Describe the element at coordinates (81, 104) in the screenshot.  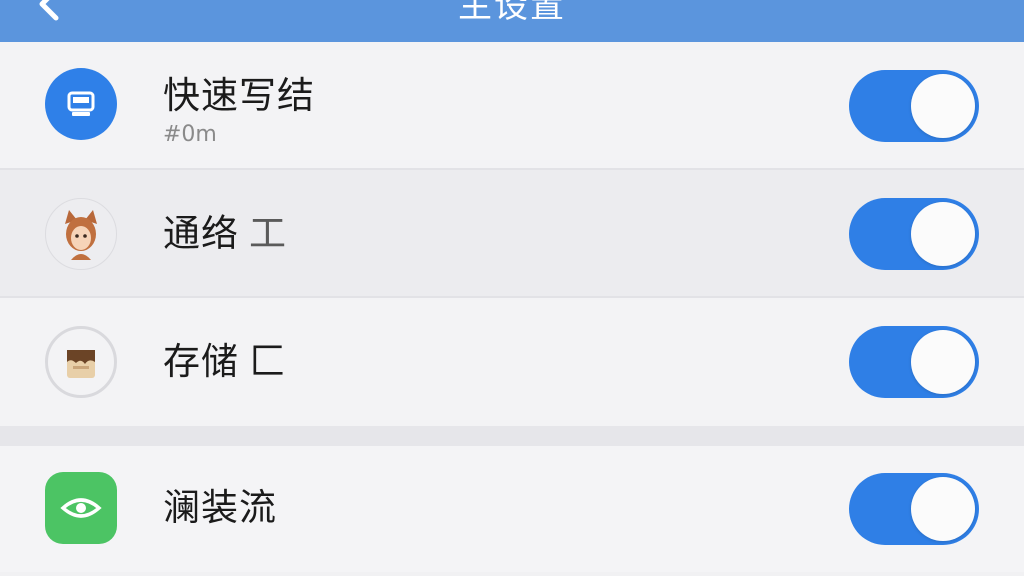
I see `monitor-icon` at that location.